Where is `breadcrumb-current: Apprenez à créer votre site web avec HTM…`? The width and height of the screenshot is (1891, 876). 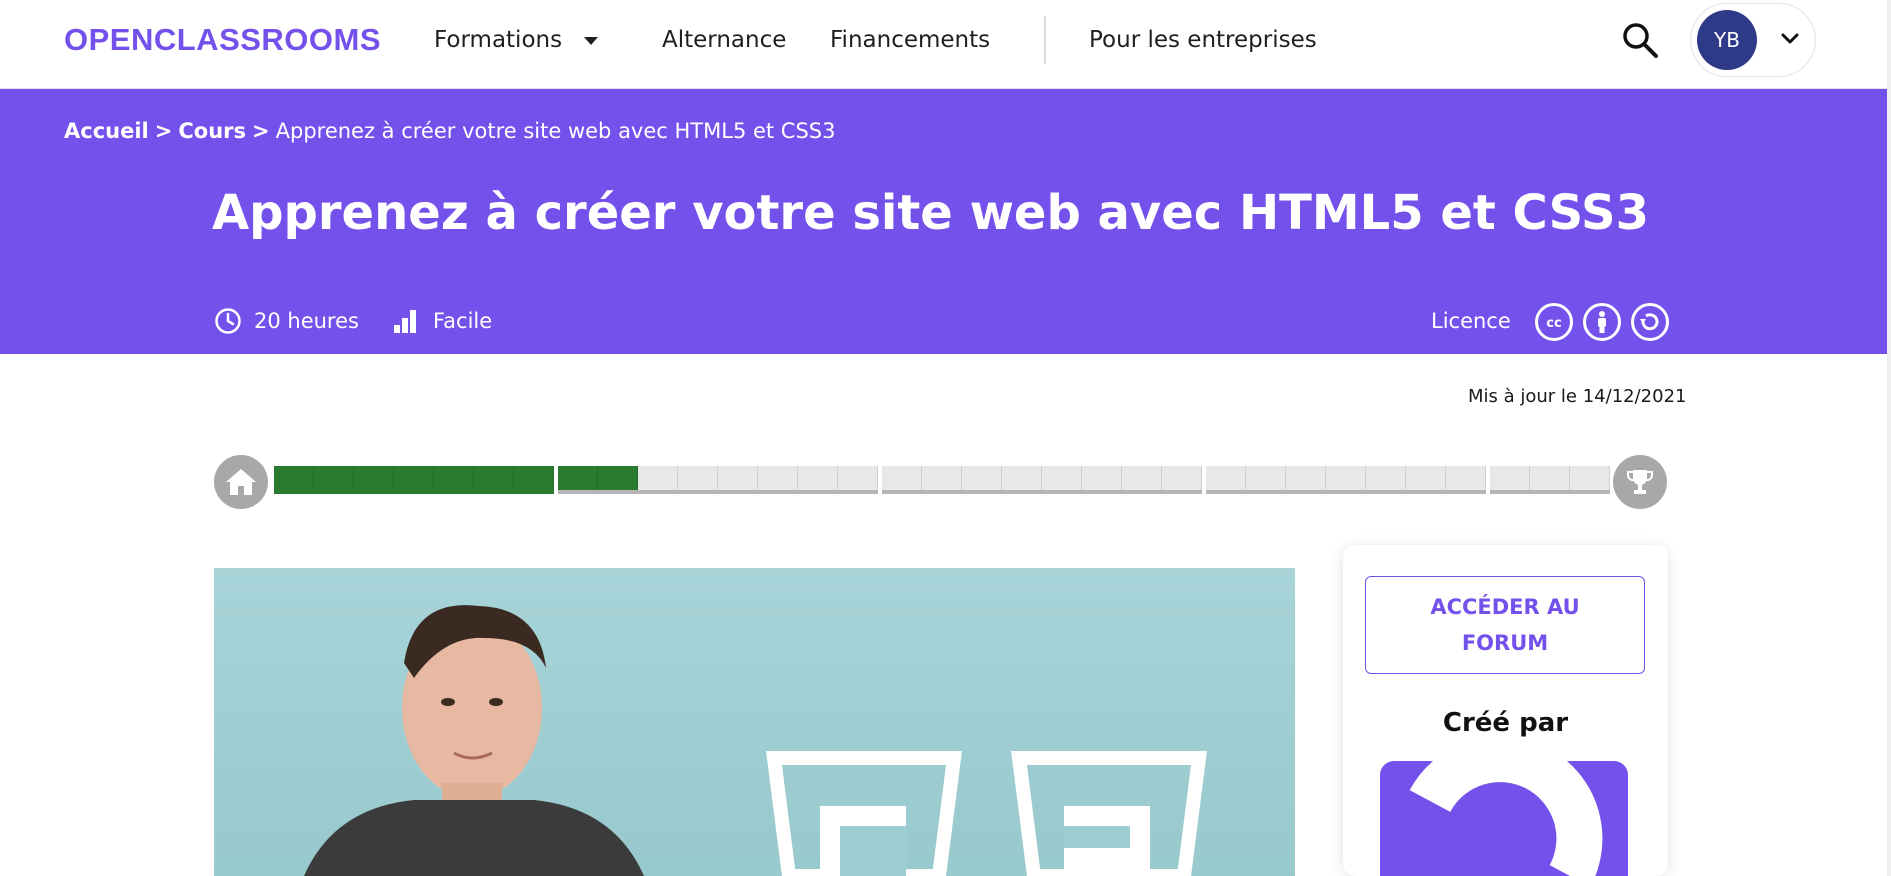
breadcrumb-current: Apprenez à créer votre site web avec HTM… is located at coordinates (555, 131).